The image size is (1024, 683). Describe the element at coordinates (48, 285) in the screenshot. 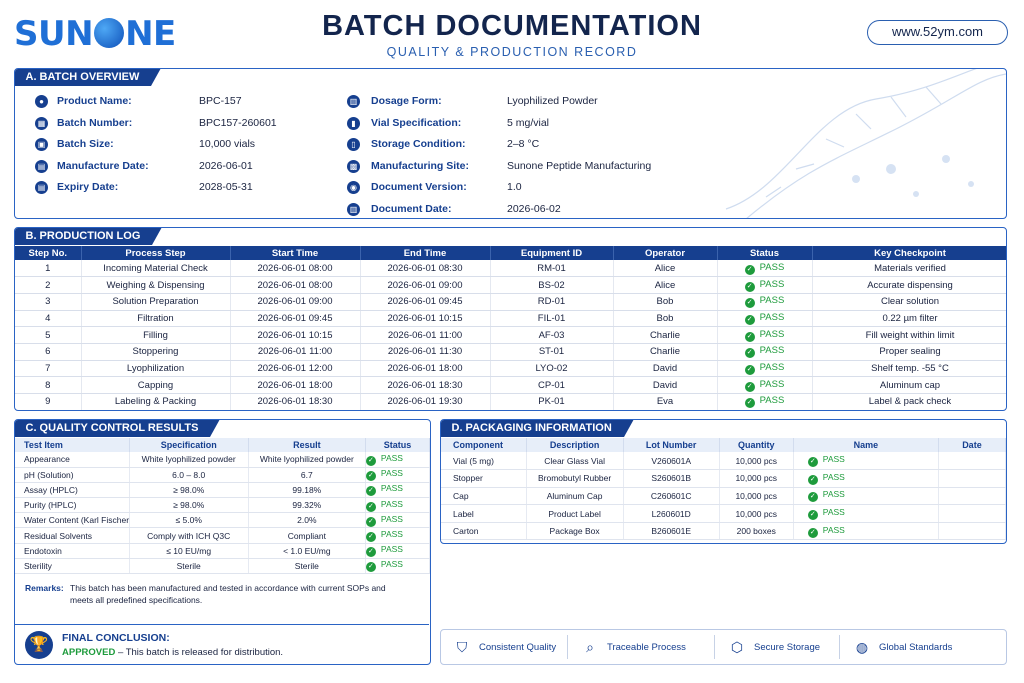

I see `table-cell: 2` at that location.